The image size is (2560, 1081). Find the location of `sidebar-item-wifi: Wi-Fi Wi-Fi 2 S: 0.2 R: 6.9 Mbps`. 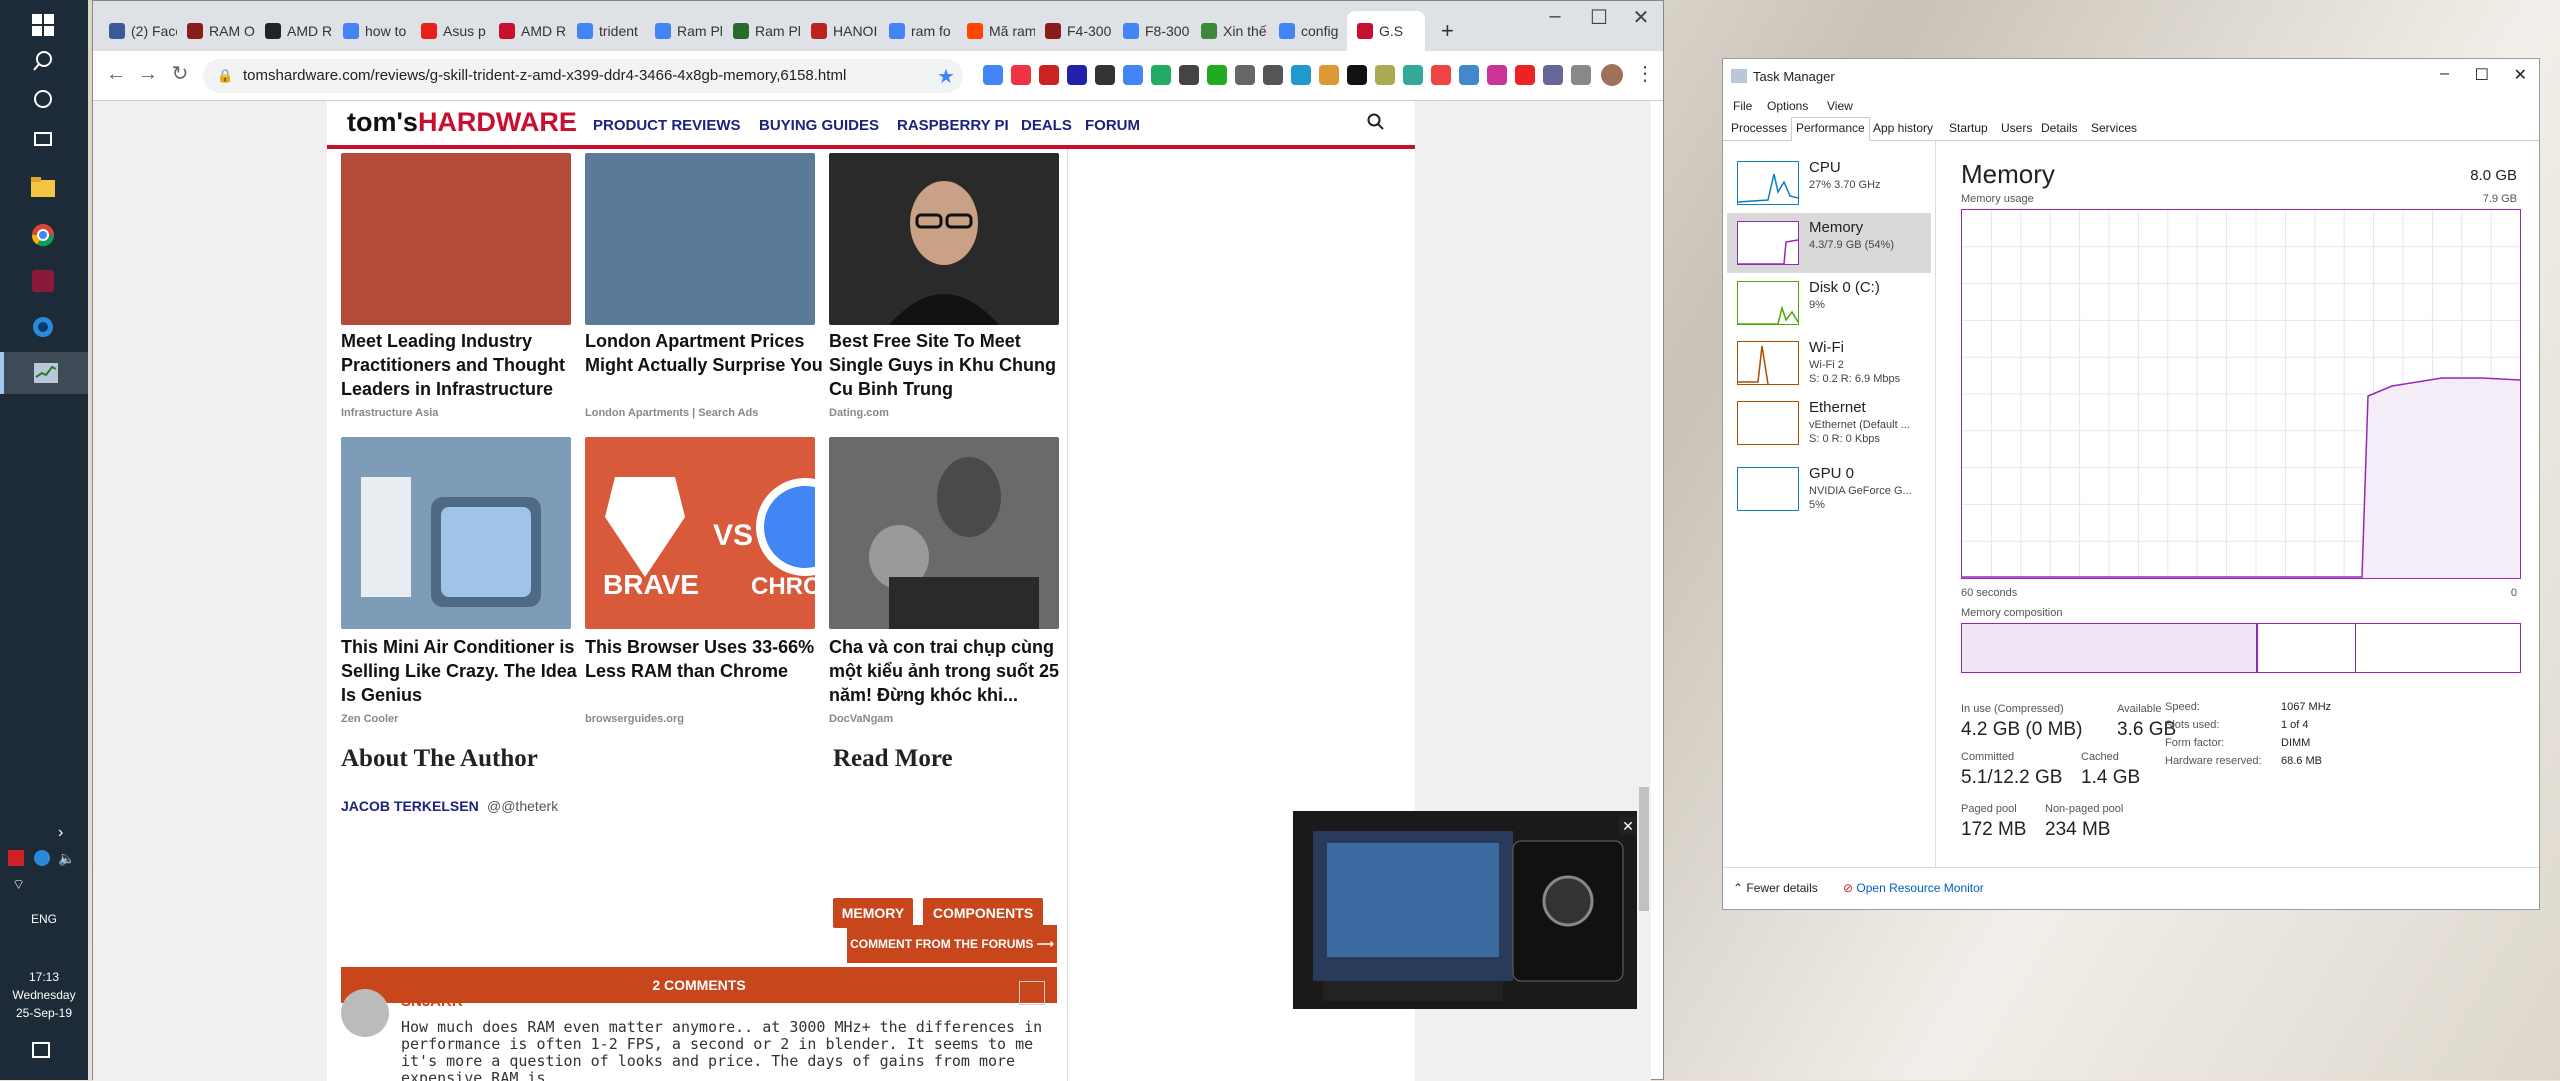

sidebar-item-wifi: Wi-Fi Wi-Fi 2 S: 0.2 R: 6.9 Mbps is located at coordinates (1829, 363).